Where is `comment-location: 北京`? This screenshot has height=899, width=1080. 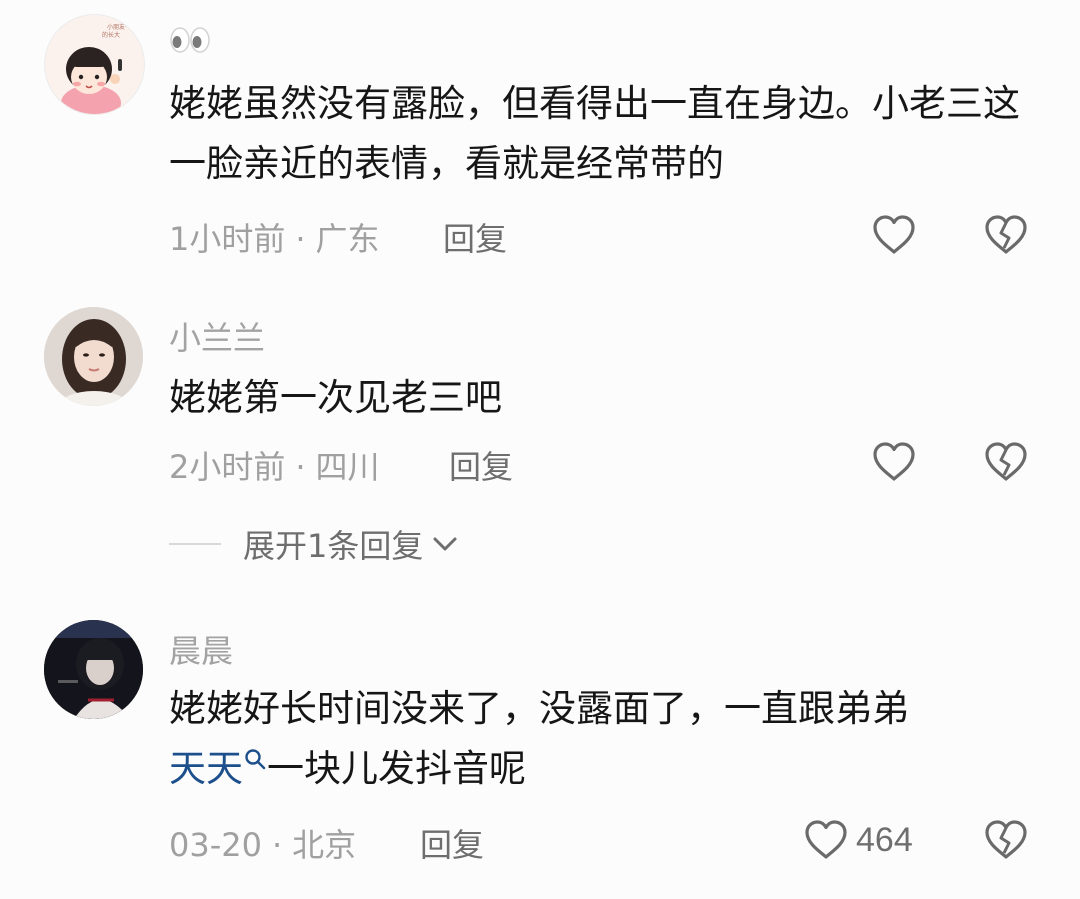
comment-location: 北京 is located at coordinates (324, 845).